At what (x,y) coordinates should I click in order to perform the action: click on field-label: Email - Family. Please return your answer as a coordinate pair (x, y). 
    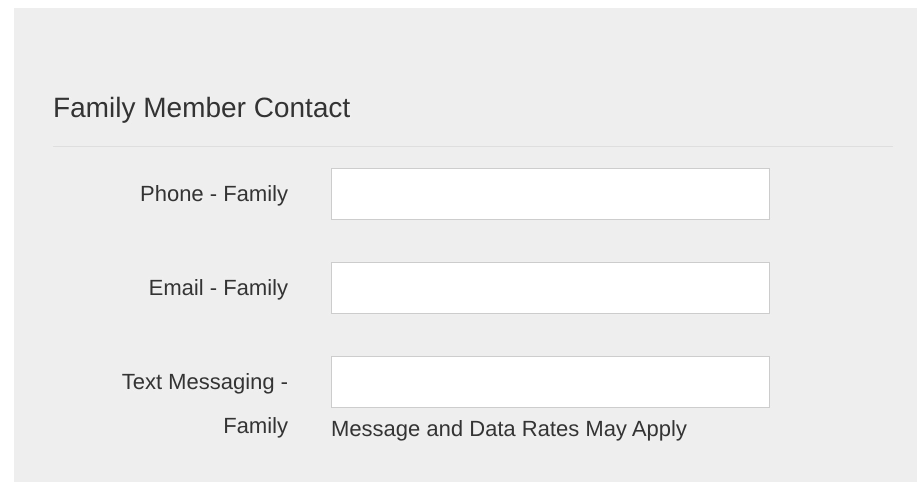
    Looking at the image, I should click on (218, 288).